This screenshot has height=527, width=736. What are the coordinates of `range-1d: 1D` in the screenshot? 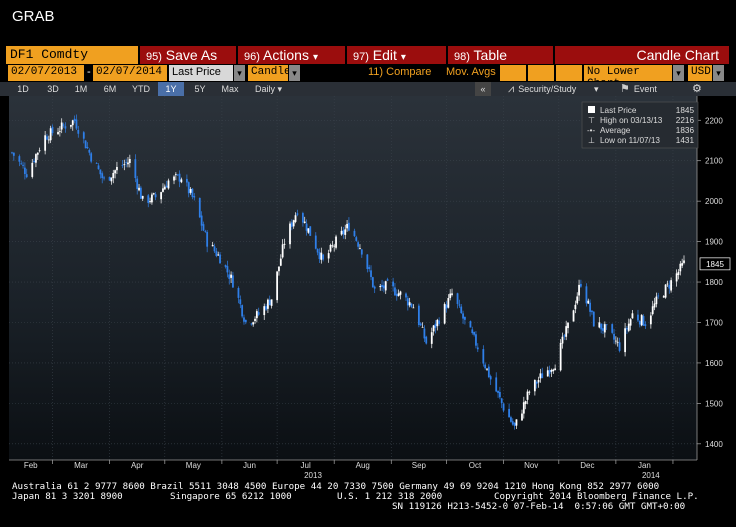 It's located at (23, 89).